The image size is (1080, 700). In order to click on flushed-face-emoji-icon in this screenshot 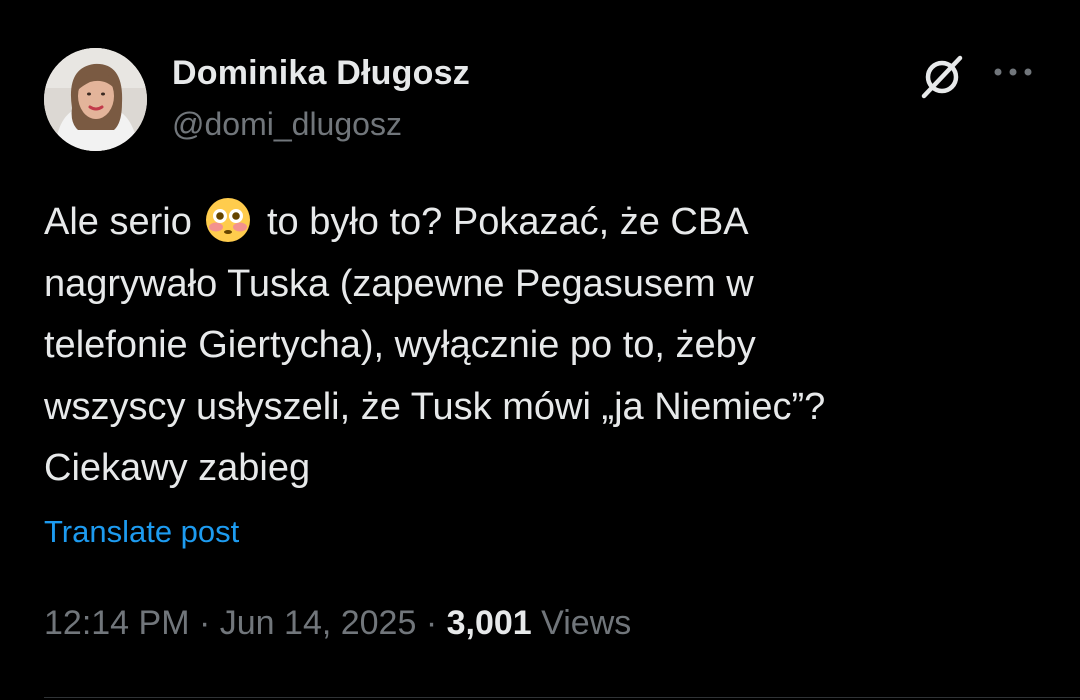, I will do `click(228, 220)`.